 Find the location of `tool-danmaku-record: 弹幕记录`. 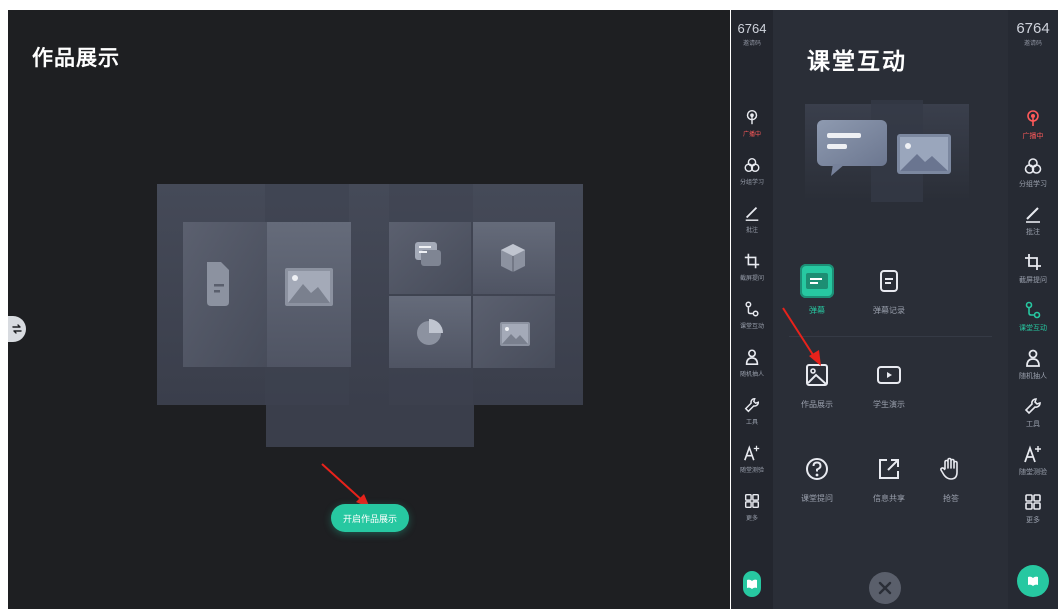

tool-danmaku-record: 弹幕记录 is located at coordinates (889, 290).